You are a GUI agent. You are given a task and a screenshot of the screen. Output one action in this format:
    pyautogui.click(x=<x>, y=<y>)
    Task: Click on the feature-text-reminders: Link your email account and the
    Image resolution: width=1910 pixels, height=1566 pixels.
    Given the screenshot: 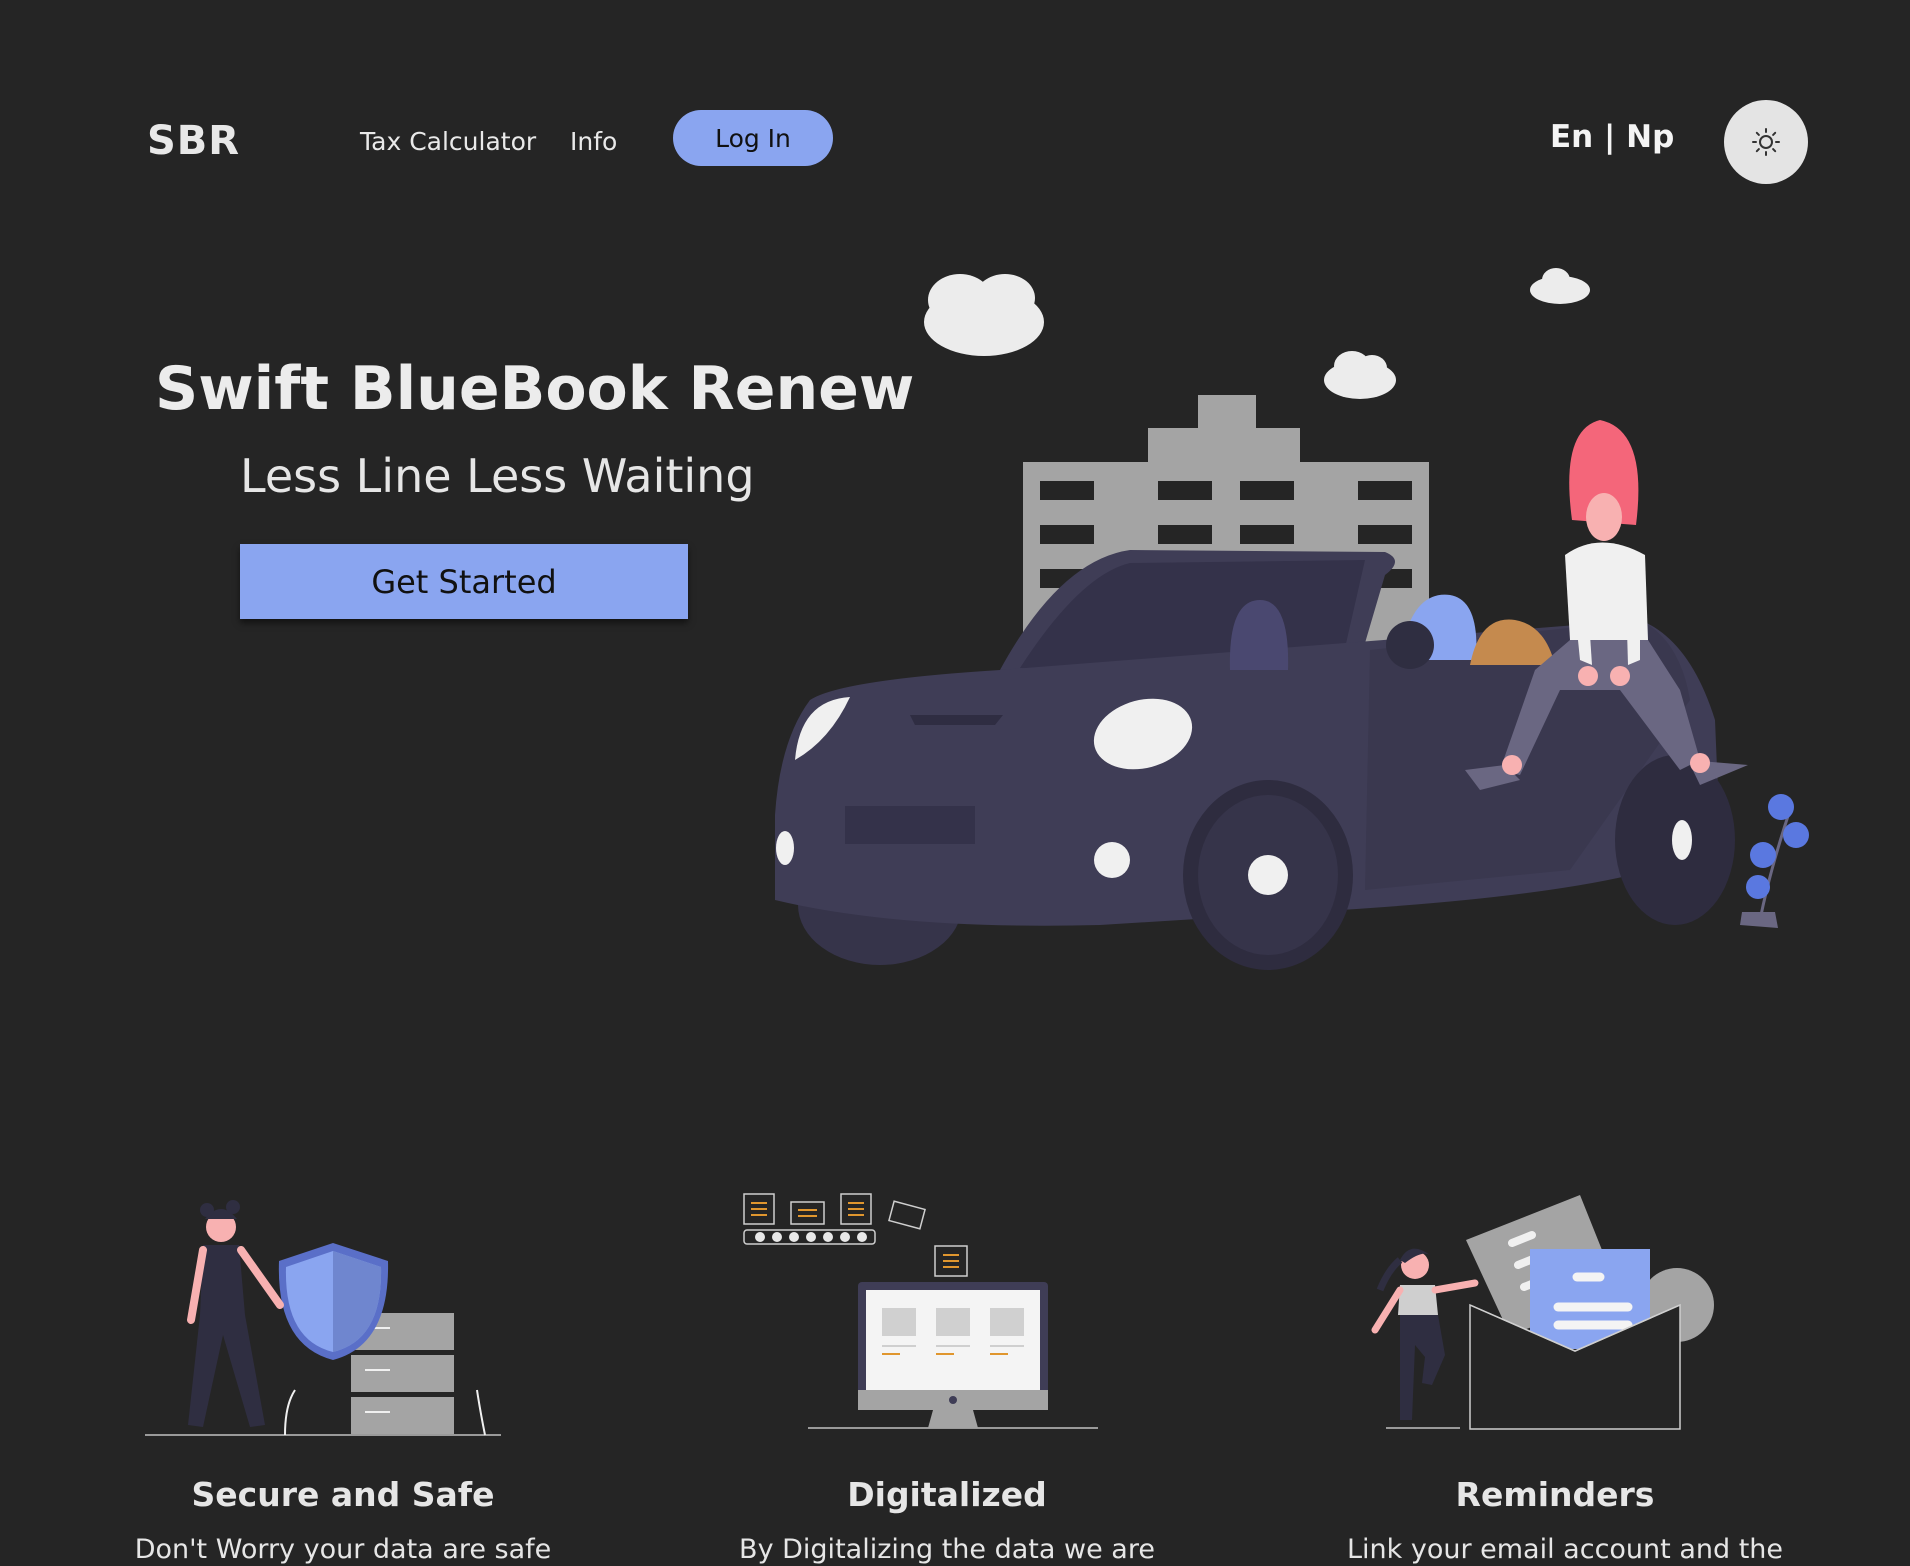 What is the action you would take?
    pyautogui.click(x=1565, y=1549)
    